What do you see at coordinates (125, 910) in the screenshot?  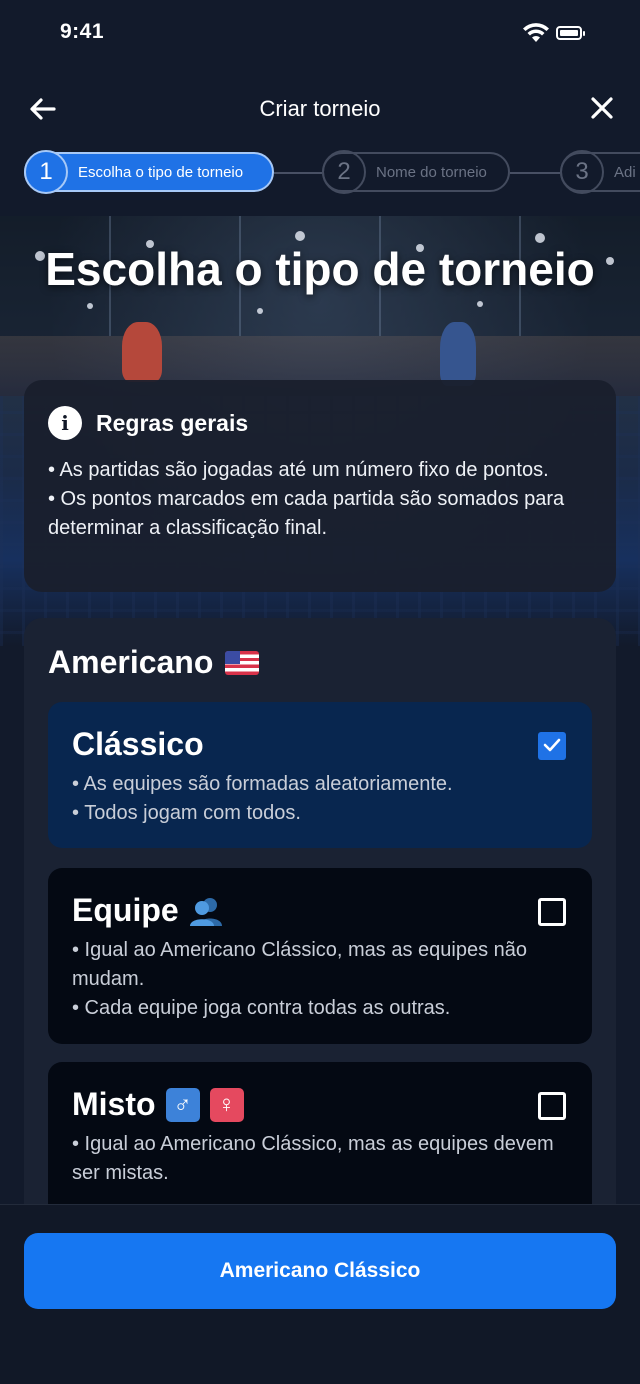 I see `option-title-text: Equipe` at bounding box center [125, 910].